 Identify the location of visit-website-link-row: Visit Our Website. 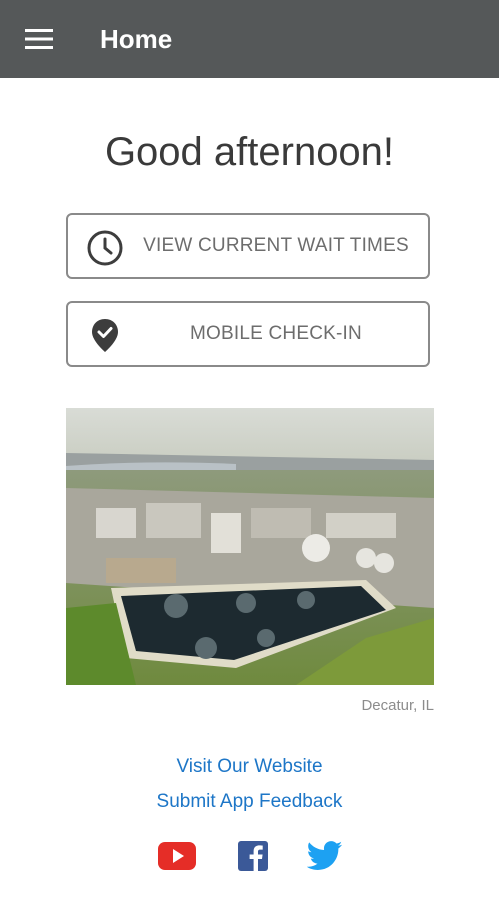
(249, 767).